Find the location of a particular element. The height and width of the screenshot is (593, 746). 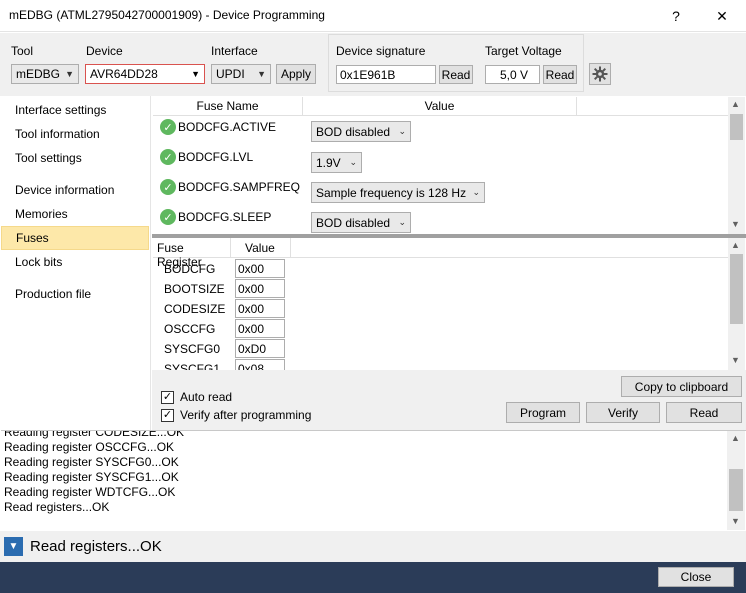

help-button: ? is located at coordinates (676, 16).